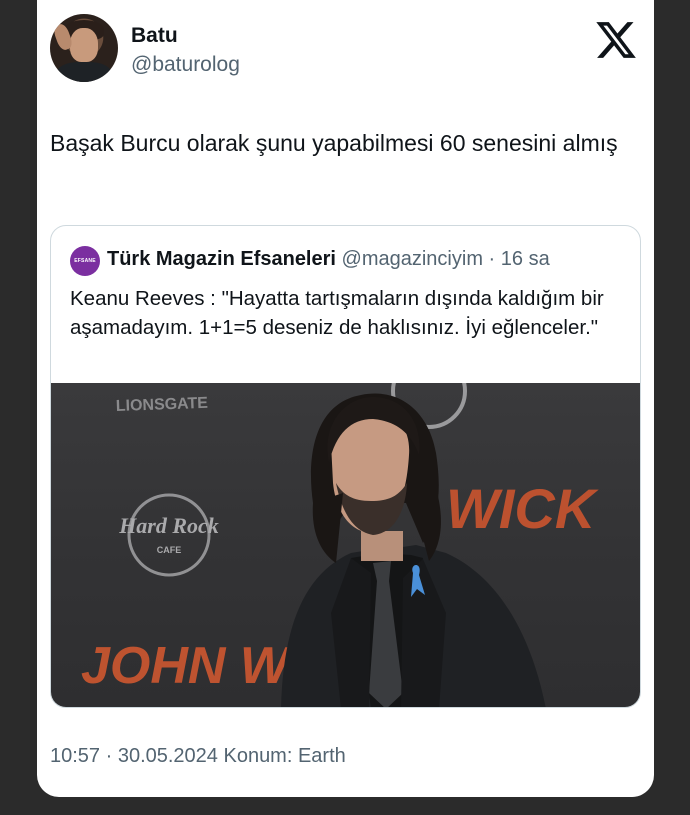 The height and width of the screenshot is (815, 690). I want to click on svg-text: CAFE, so click(169, 550).